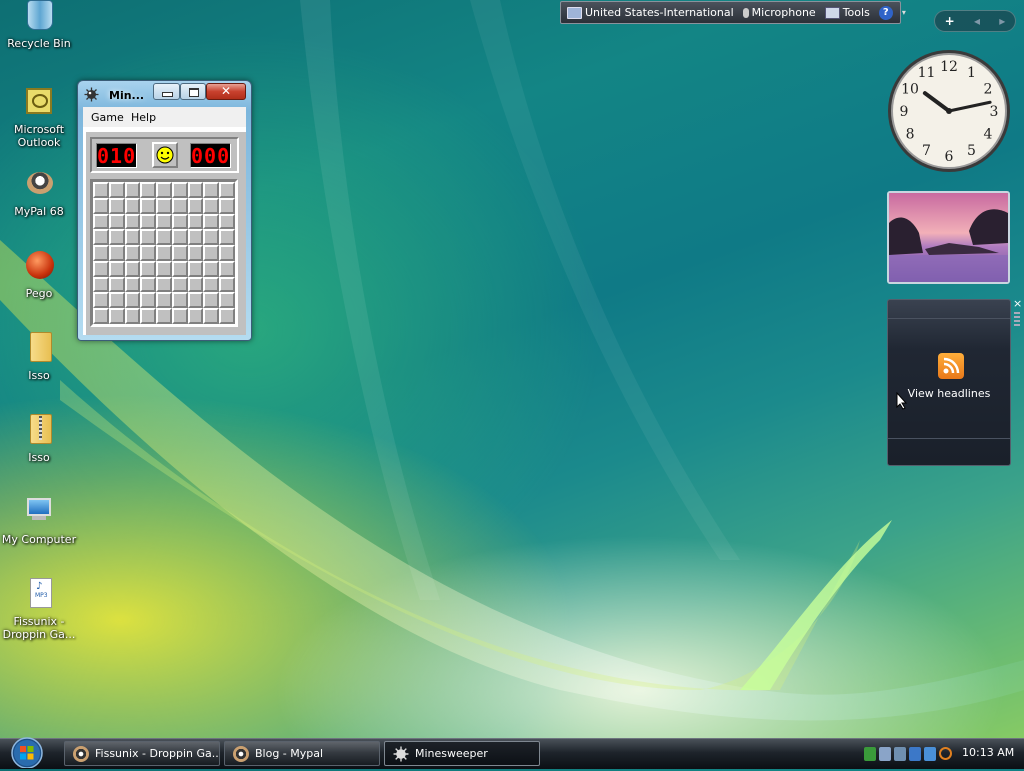 This screenshot has width=1024, height=771. Describe the element at coordinates (977, 21) in the screenshot. I see `previous-page-button: ◂` at that location.